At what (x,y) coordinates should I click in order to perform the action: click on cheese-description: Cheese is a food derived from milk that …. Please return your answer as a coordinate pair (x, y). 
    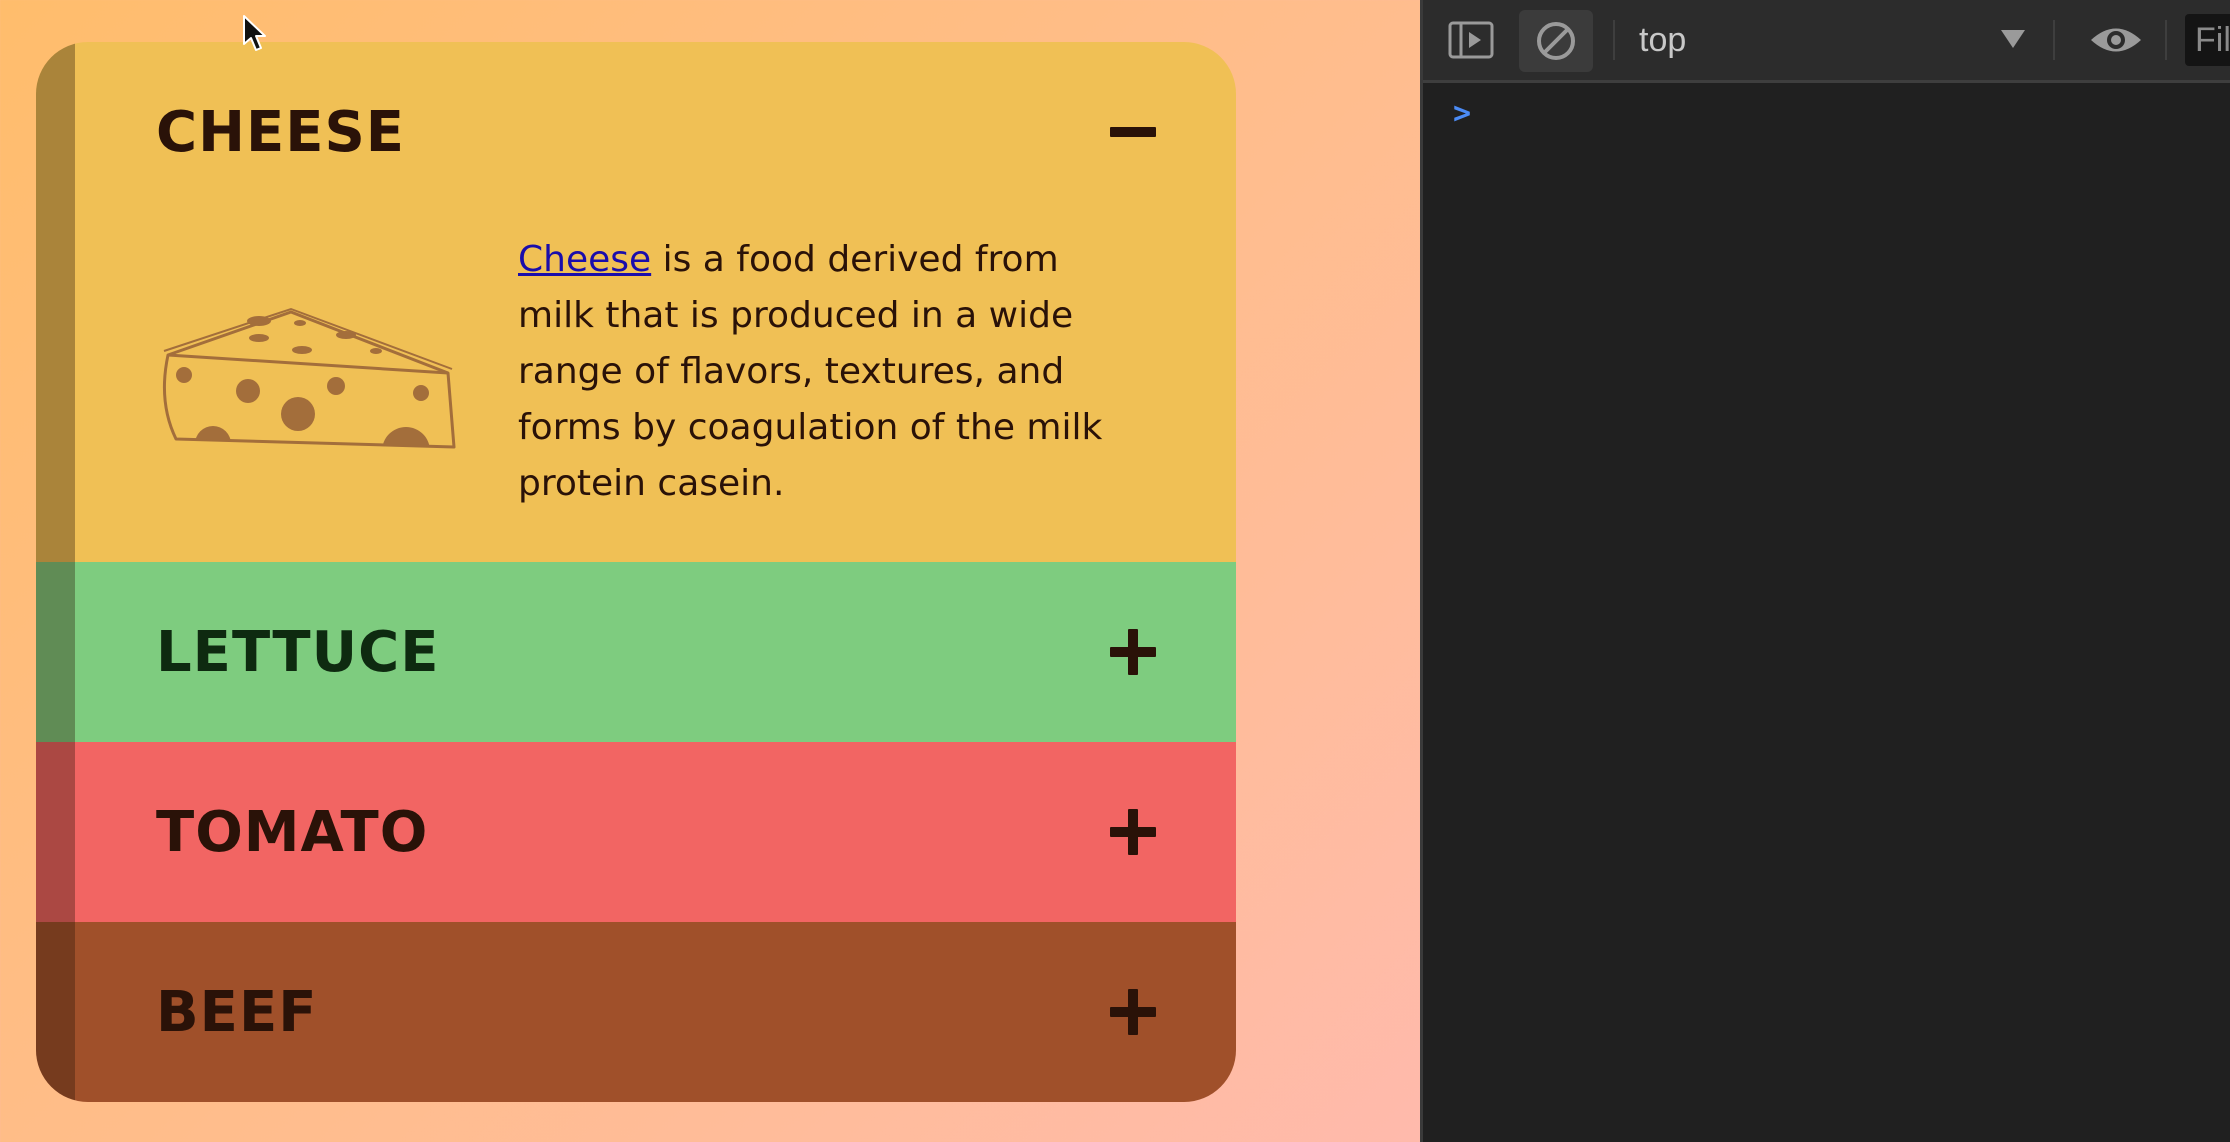
    Looking at the image, I should click on (818, 372).